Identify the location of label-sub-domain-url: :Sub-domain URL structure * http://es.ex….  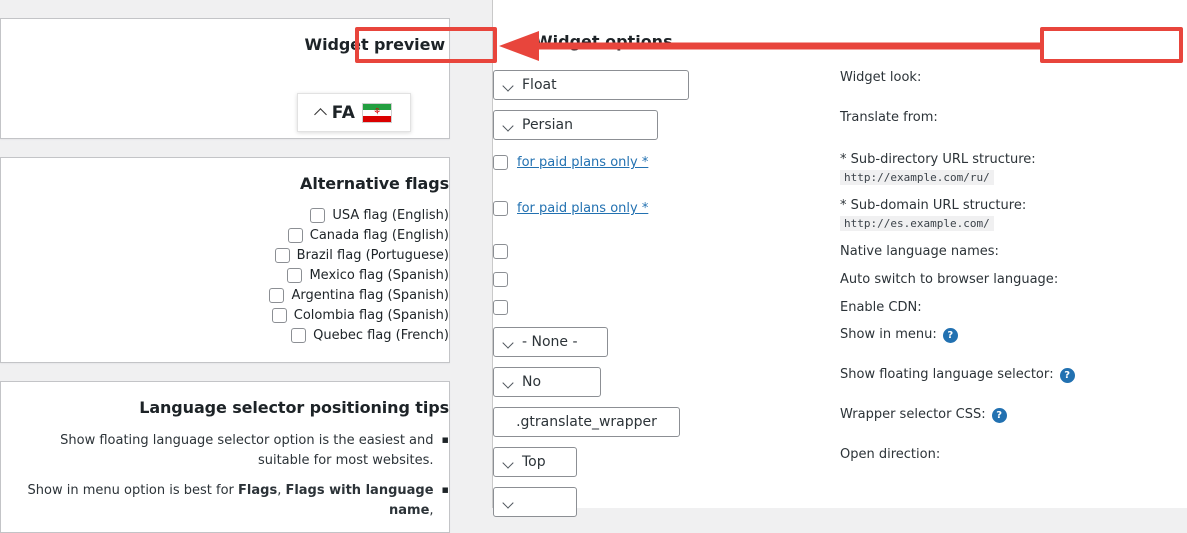
(987, 214).